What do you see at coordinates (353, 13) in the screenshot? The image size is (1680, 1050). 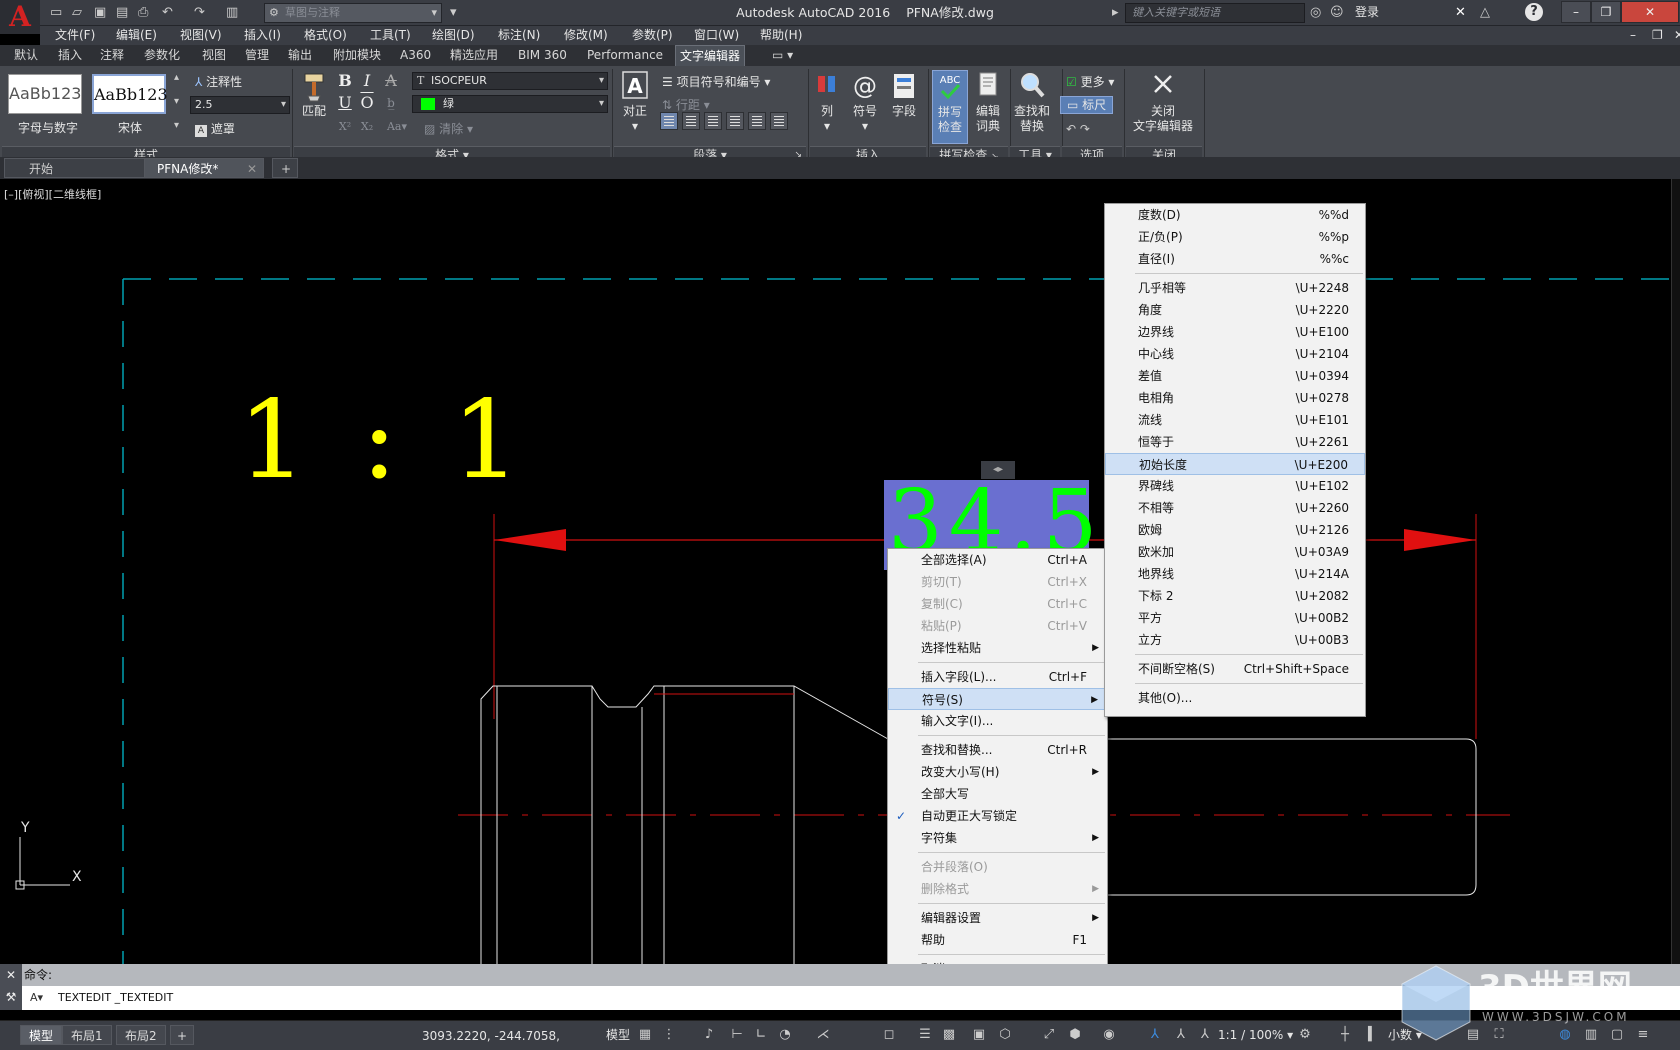 I see `workspace-dropdown: ⚙ 草图与注释` at bounding box center [353, 13].